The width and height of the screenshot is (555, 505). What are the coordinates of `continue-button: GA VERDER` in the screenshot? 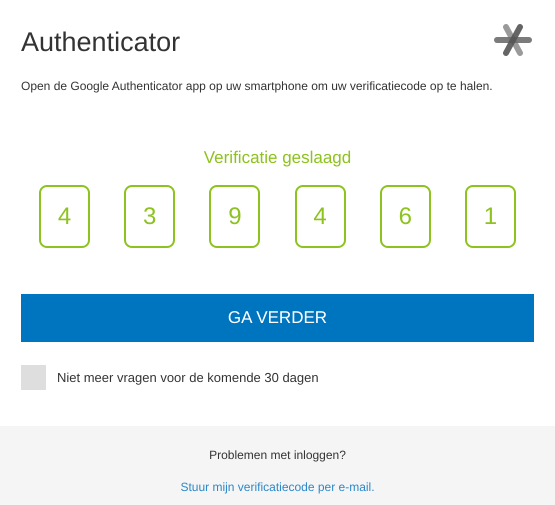 It's located at (277, 318).